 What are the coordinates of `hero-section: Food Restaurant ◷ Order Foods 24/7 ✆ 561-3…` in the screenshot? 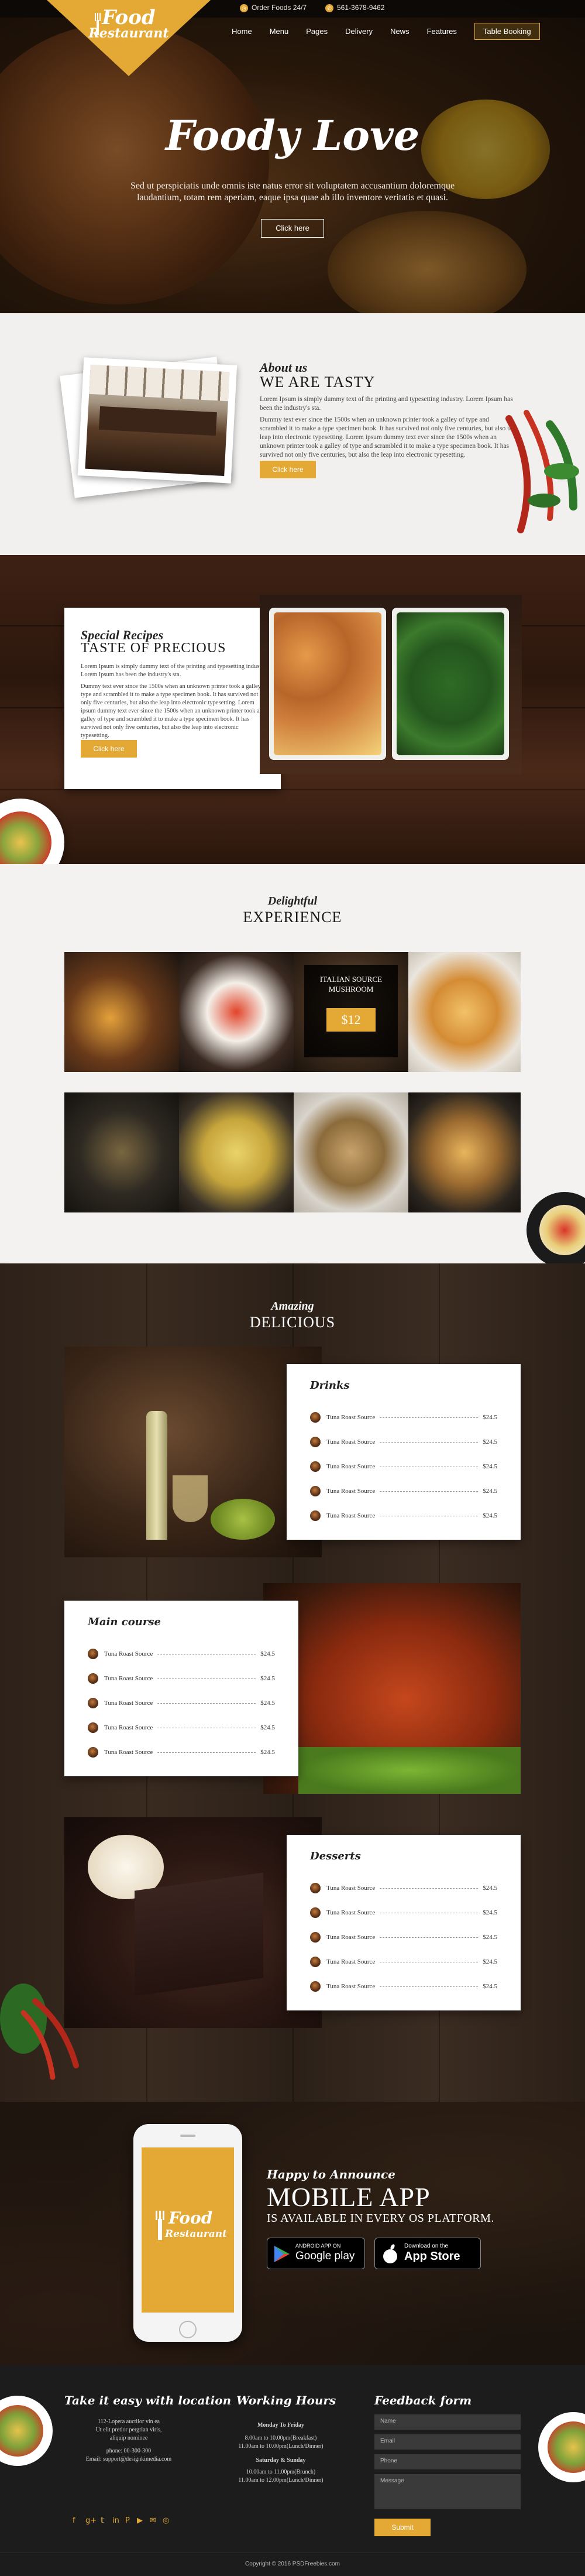 It's located at (292, 156).